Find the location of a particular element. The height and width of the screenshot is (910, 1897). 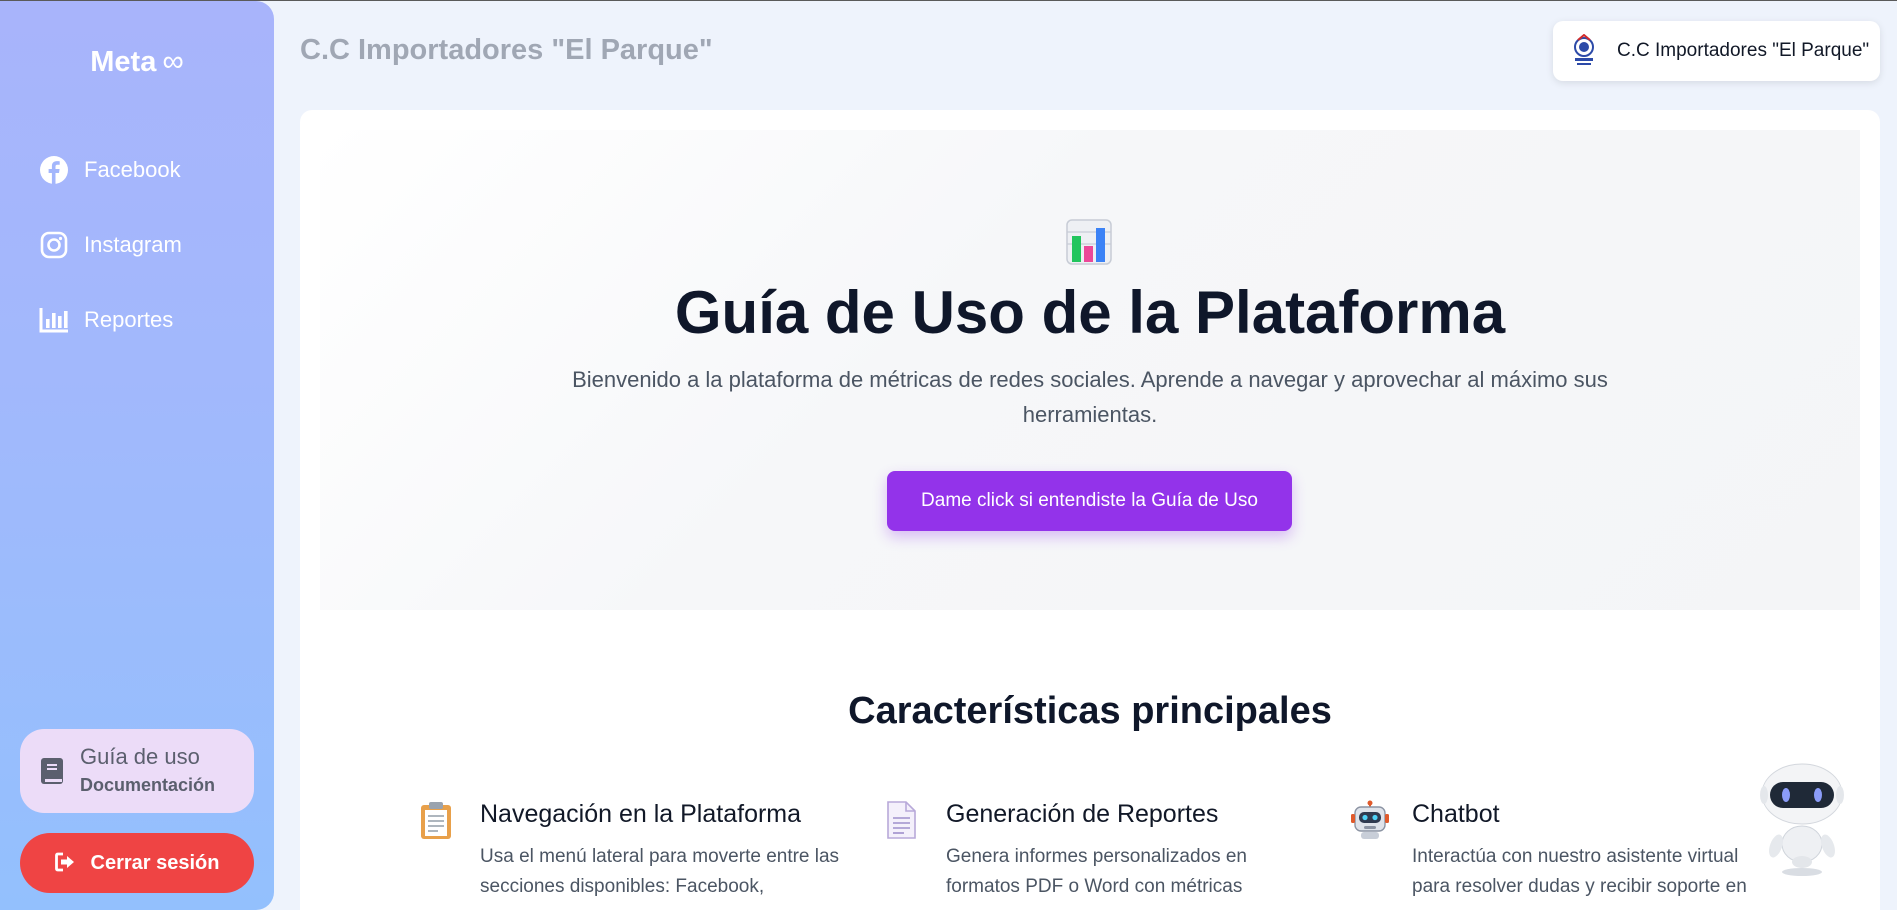

features-title: Características principales is located at coordinates (1090, 711).